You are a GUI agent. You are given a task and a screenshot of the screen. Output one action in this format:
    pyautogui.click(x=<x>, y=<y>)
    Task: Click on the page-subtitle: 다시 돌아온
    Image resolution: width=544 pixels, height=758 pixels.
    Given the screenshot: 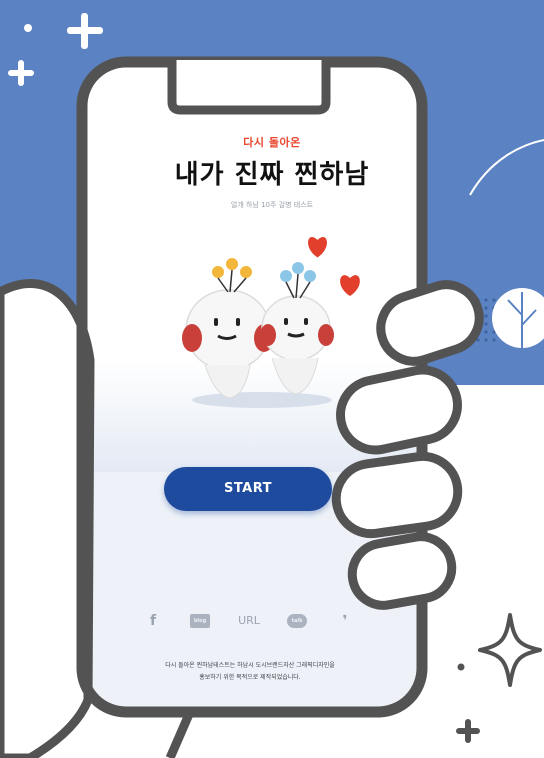 What is the action you would take?
    pyautogui.click(x=272, y=142)
    